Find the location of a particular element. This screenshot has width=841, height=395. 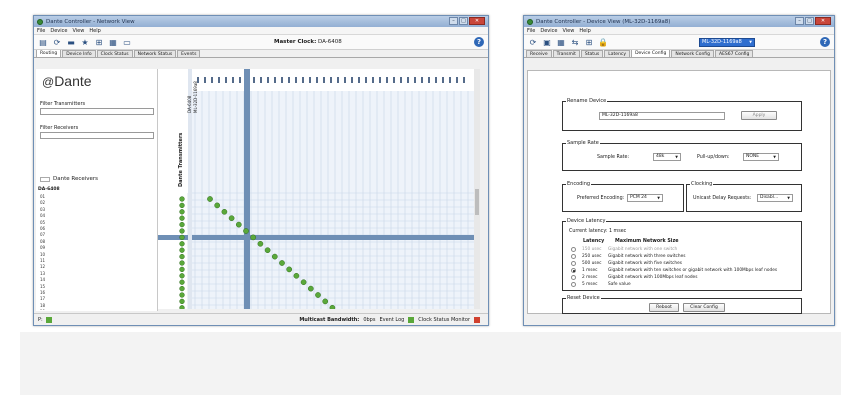

rename-device-group: Rename Device ML-32D-1169a8 Apply is located at coordinates (682, 114).